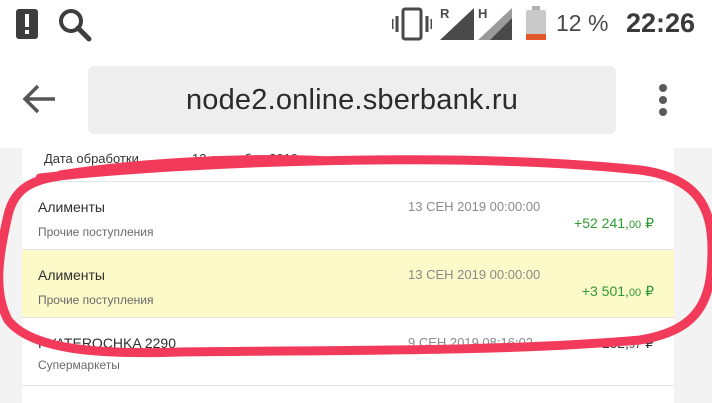 The image size is (712, 403). Describe the element at coordinates (627, 343) in the screenshot. I see `transaction-amount: 182,97 ₽` at that location.